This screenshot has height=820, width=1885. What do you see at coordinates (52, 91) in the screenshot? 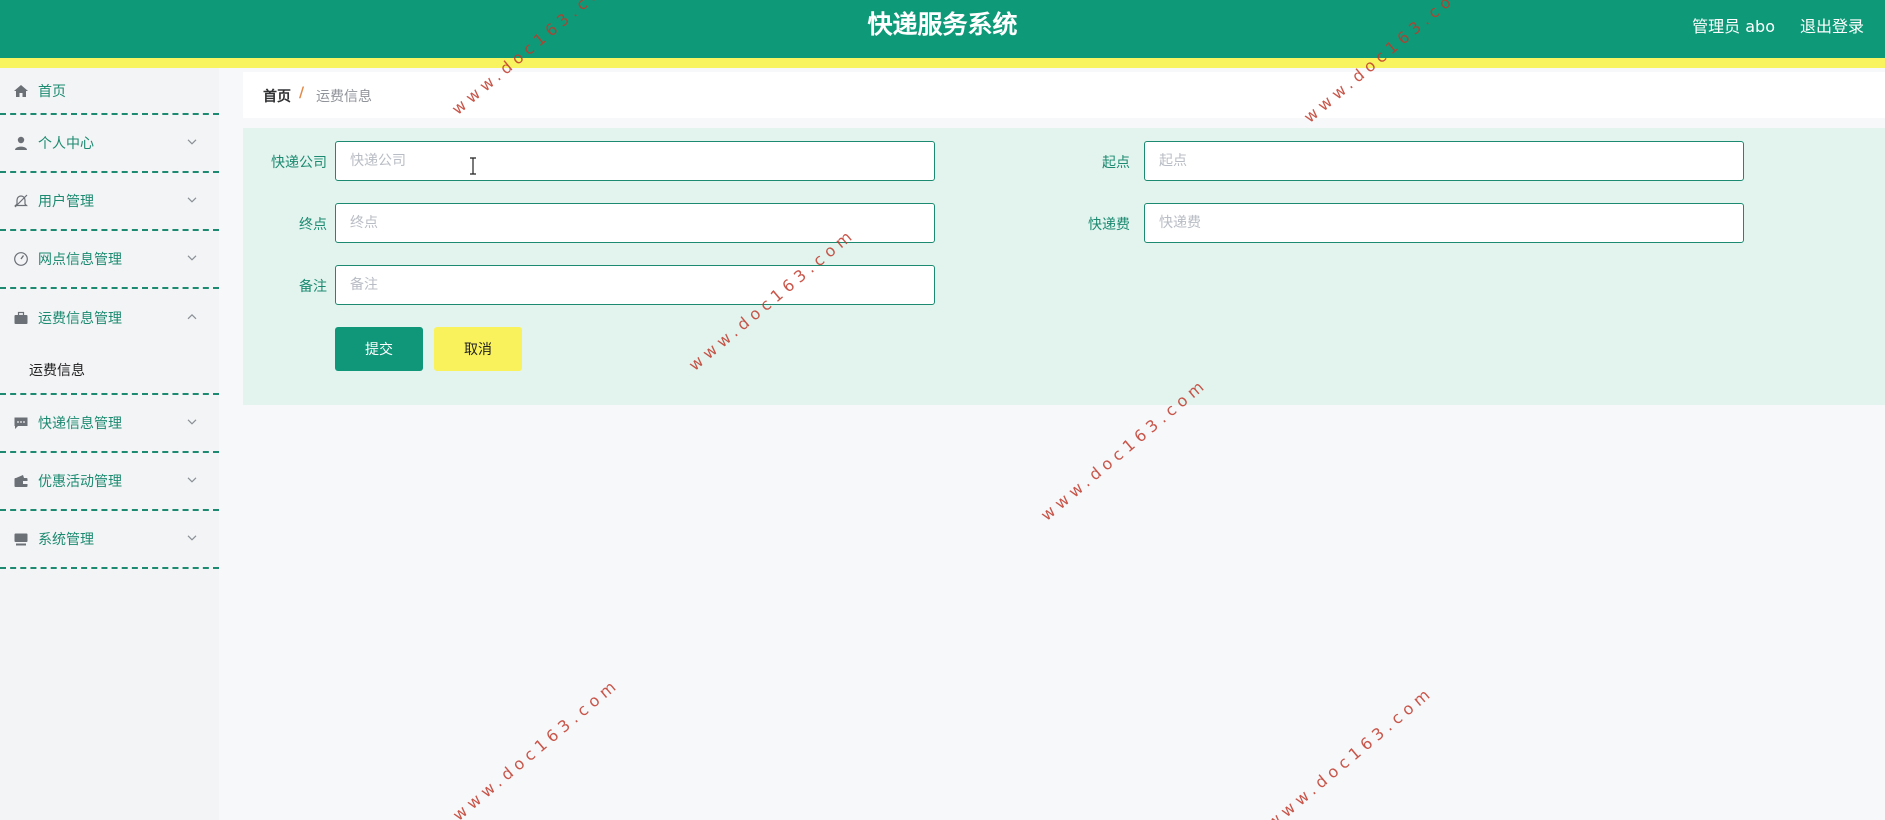
I see `sidebar-item-label: 首页` at bounding box center [52, 91].